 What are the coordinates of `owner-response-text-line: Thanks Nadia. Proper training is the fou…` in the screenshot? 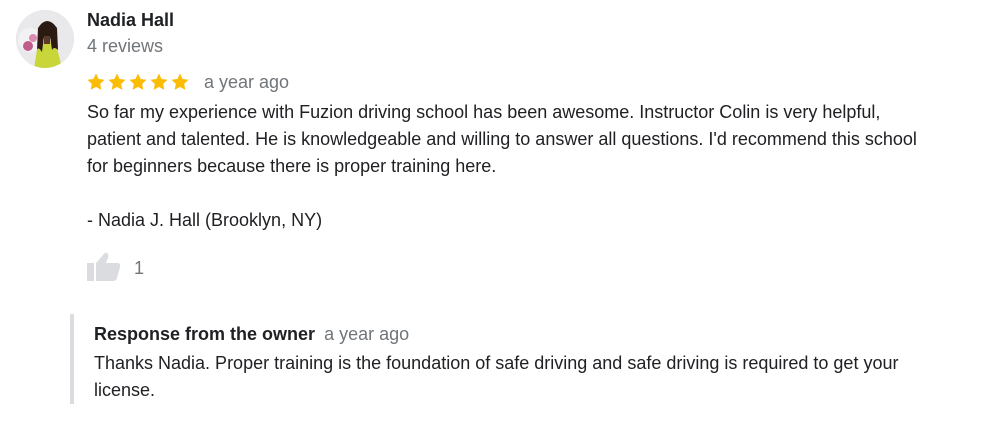 It's located at (496, 363).